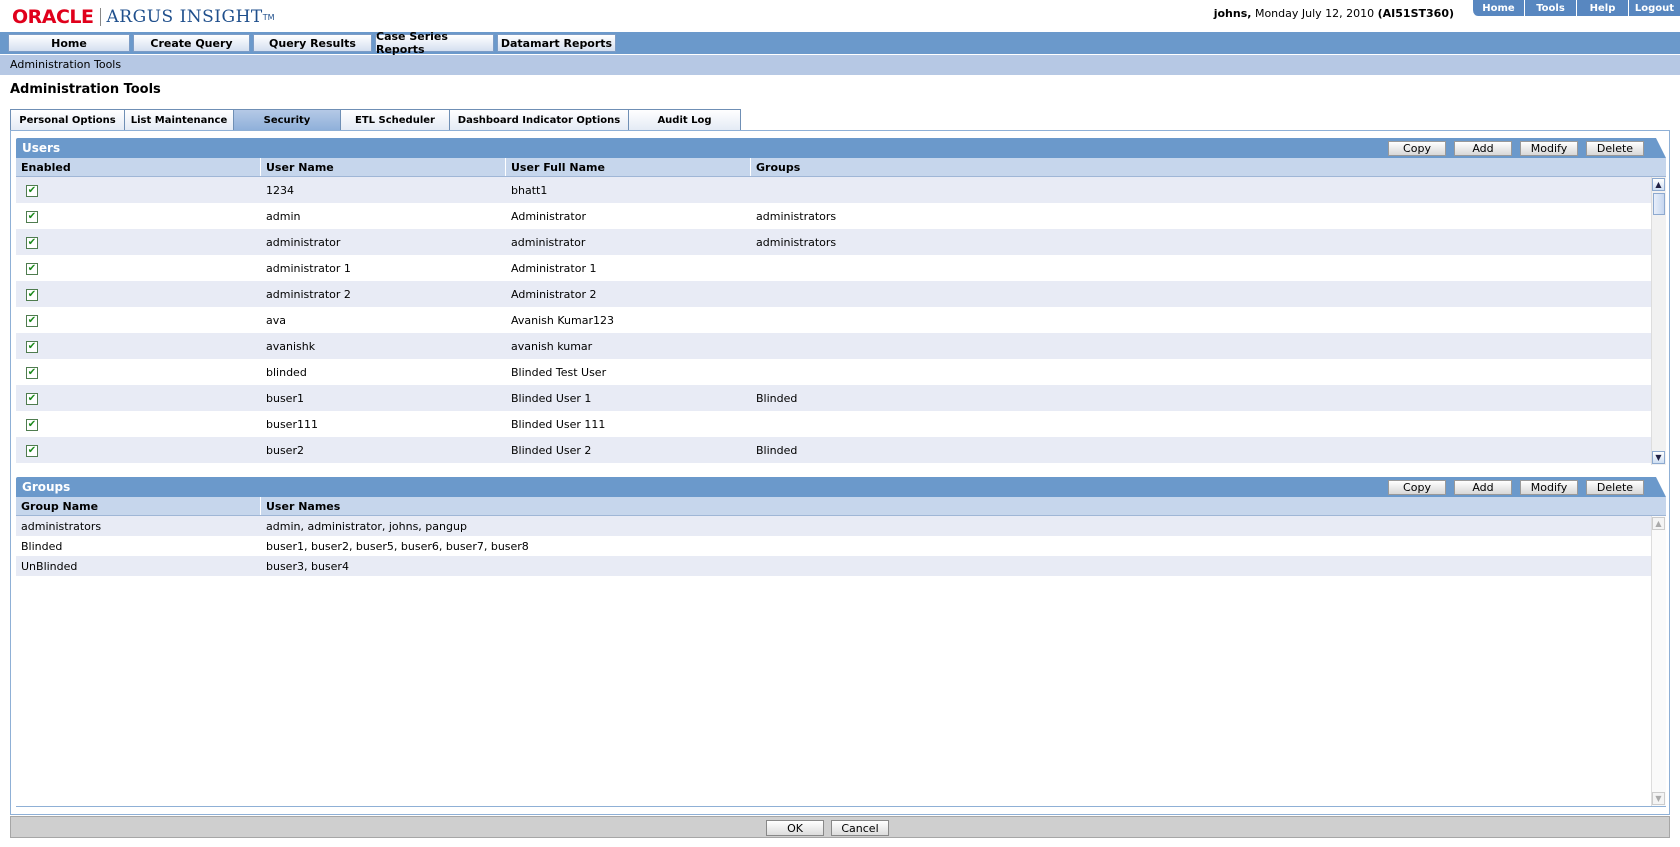  Describe the element at coordinates (383, 167) in the screenshot. I see `column-header-user-name: User Name` at that location.